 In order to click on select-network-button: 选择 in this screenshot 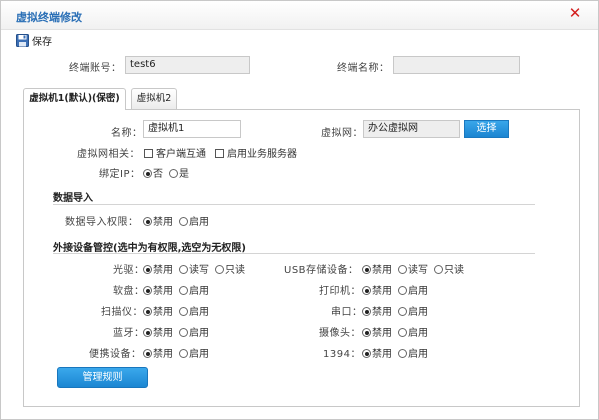, I will do `click(486, 129)`.